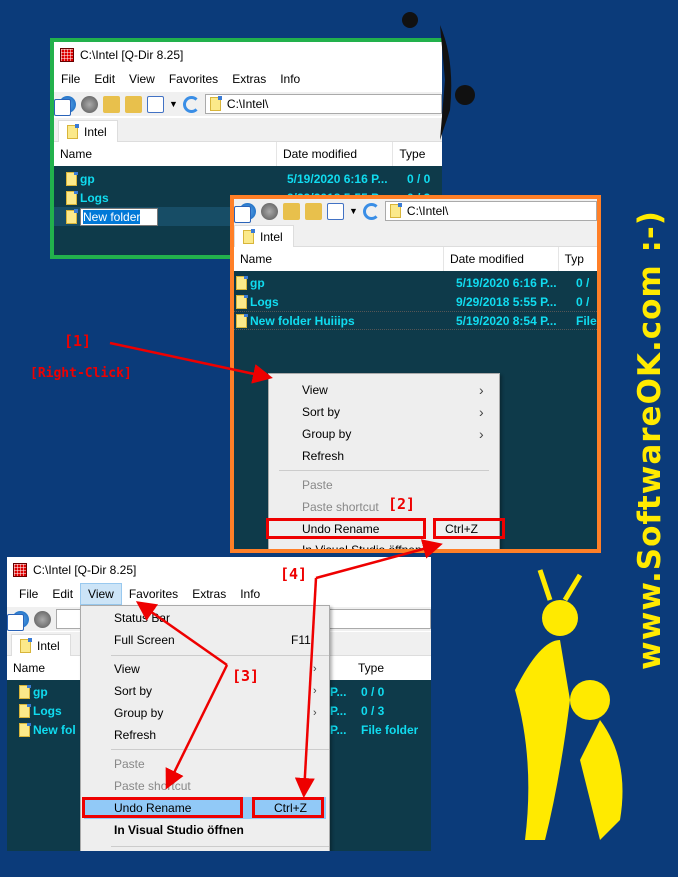 Image resolution: width=678 pixels, height=877 pixels. I want to click on arrow-right-click, so click(191, 362).